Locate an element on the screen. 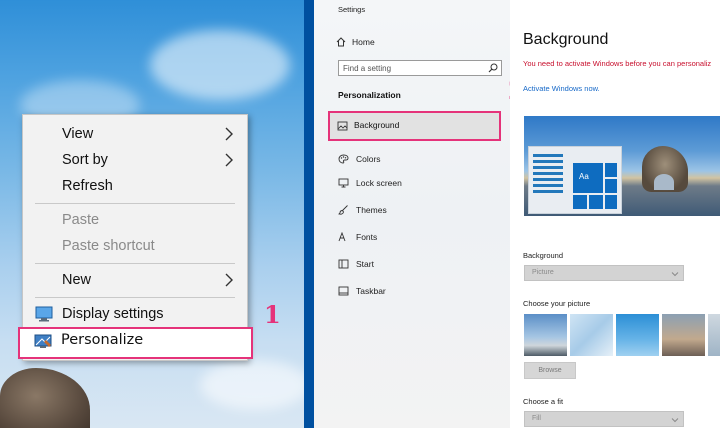 The height and width of the screenshot is (428, 720). preview-sidebar is located at coordinates (548, 181).